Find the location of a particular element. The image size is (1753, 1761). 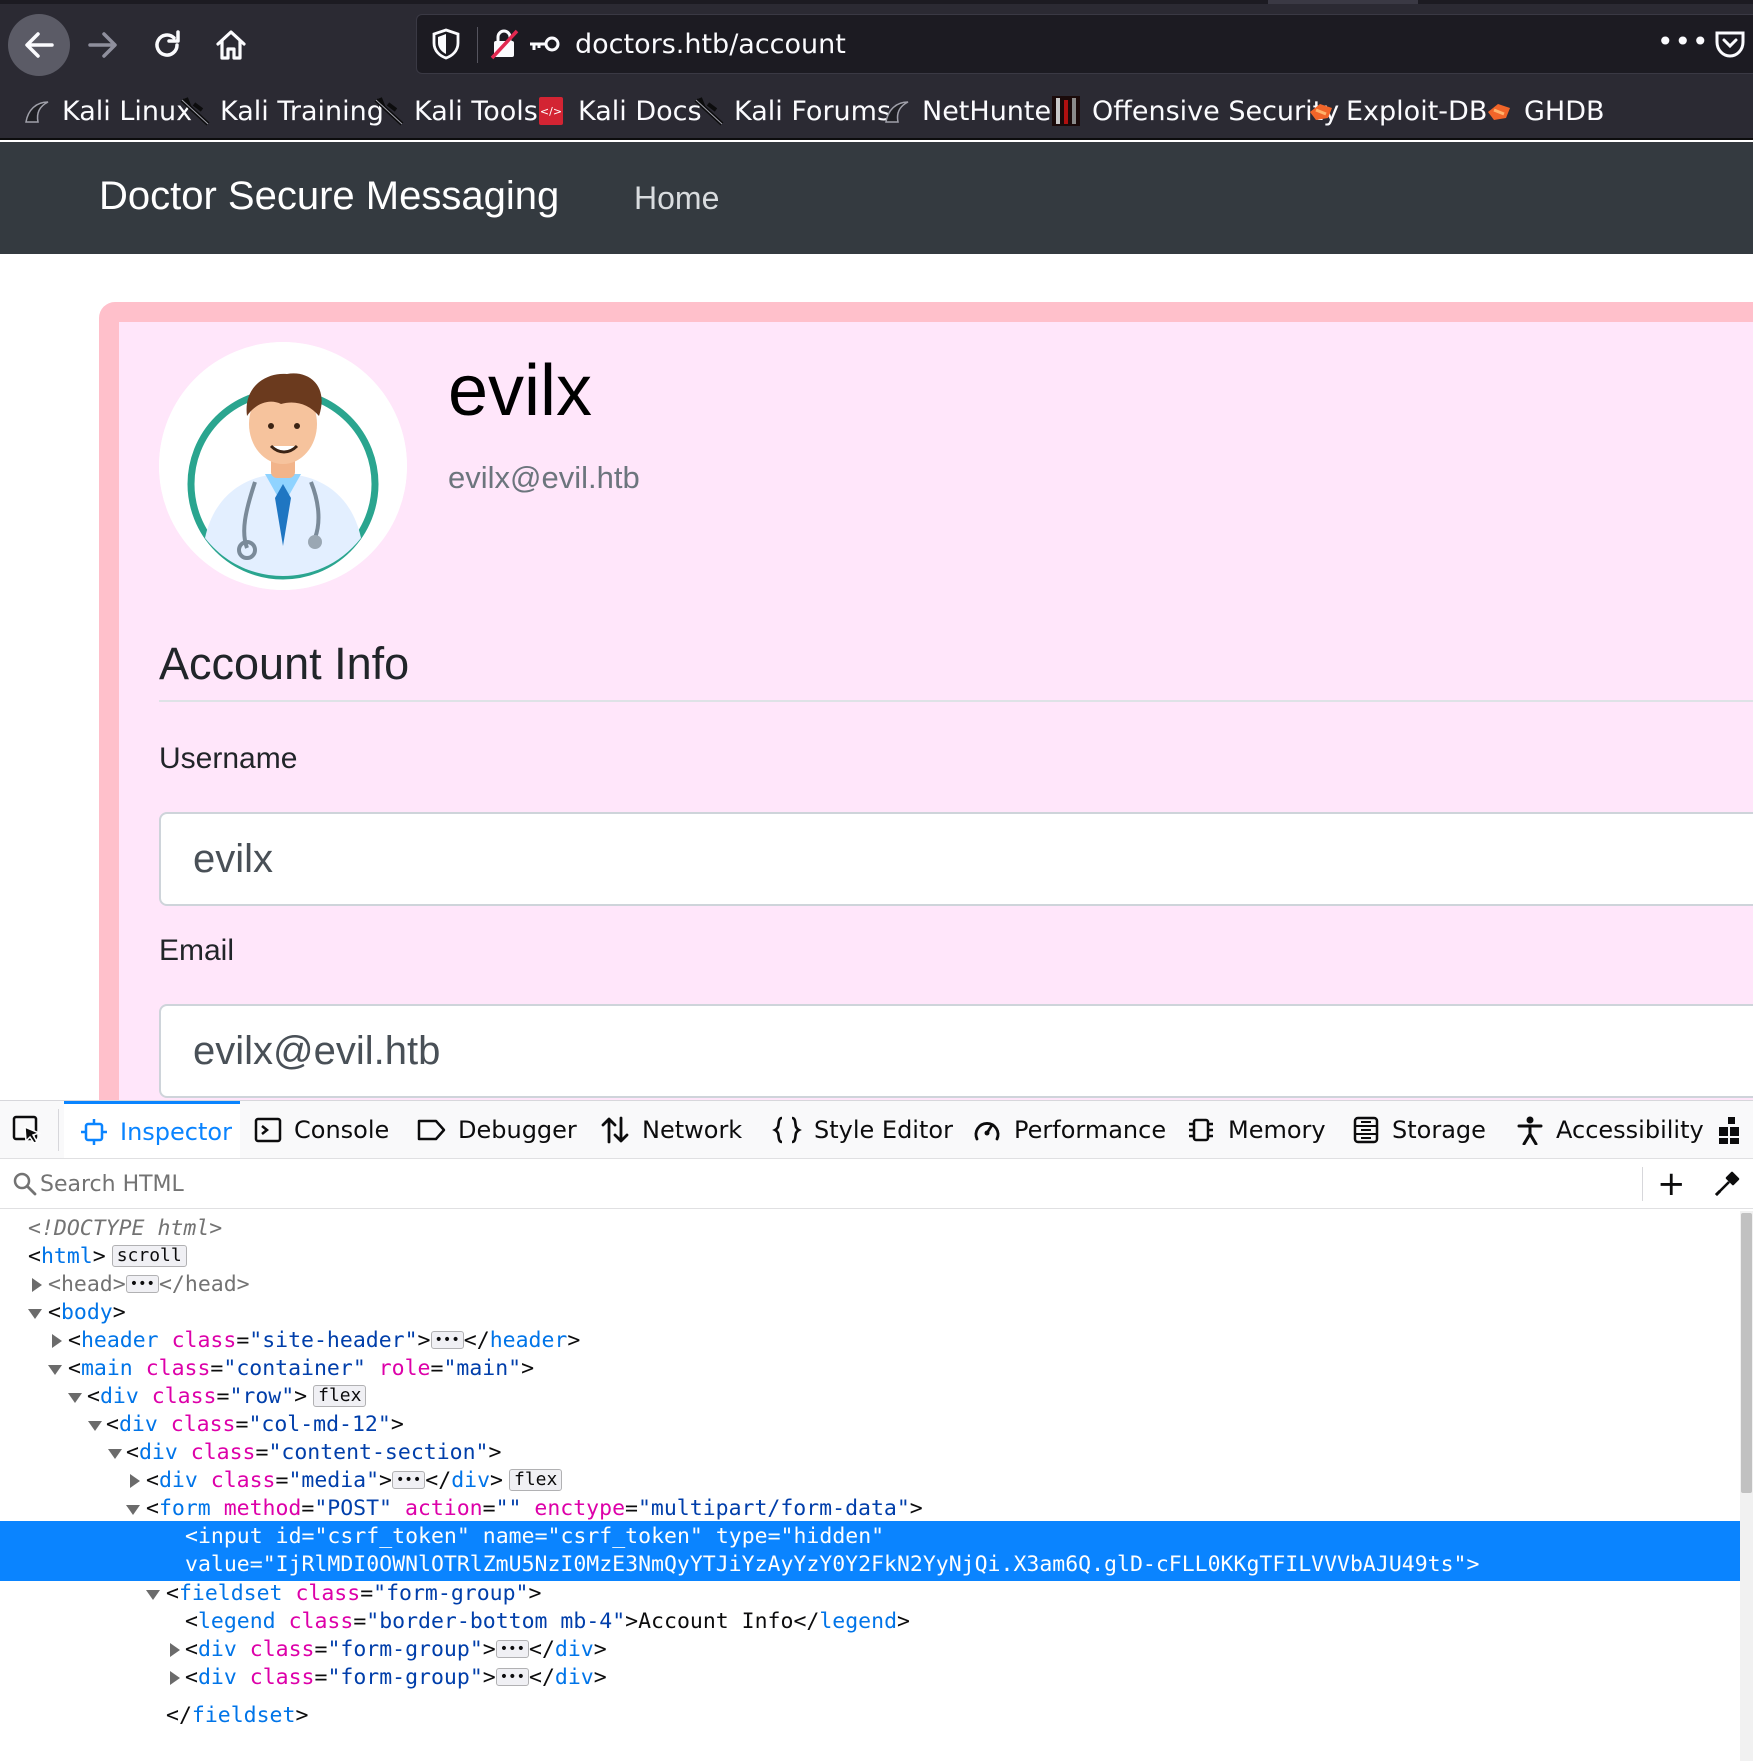

bookmark-kali-docs: </> Kali Docs is located at coordinates (620, 111).